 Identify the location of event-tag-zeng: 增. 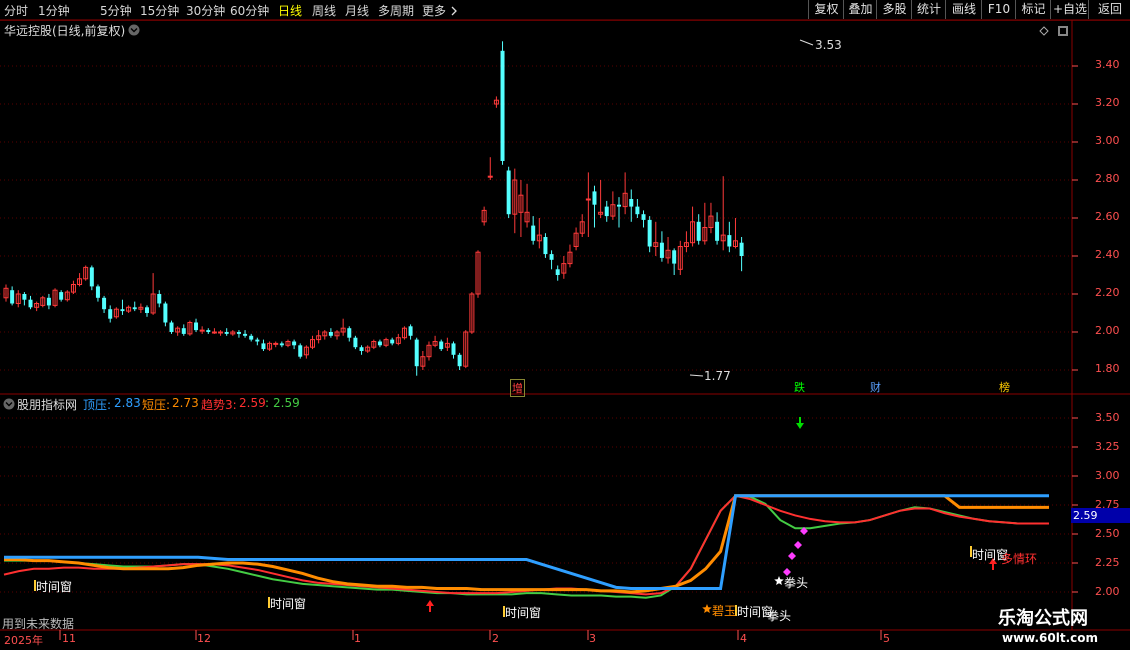
(517, 388).